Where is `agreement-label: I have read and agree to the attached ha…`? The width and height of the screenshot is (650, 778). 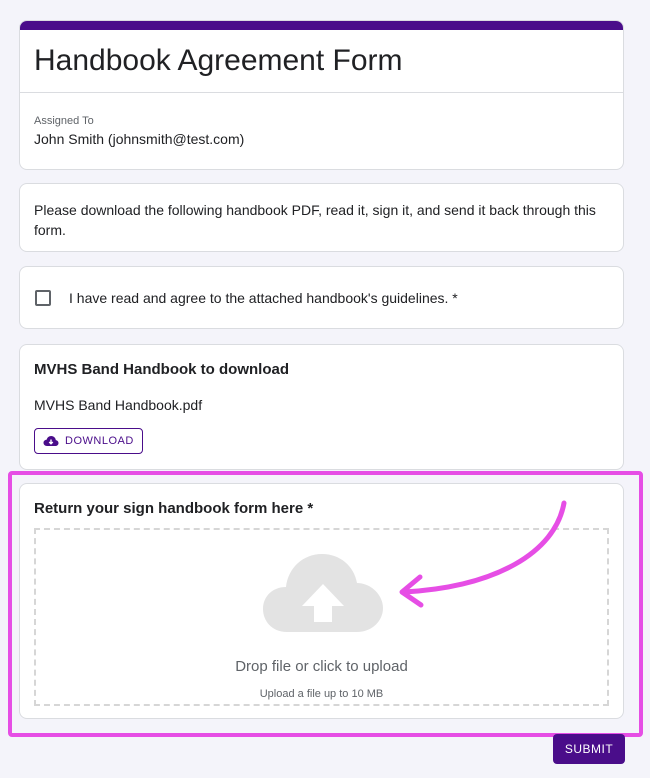 agreement-label: I have read and agree to the attached ha… is located at coordinates (263, 297).